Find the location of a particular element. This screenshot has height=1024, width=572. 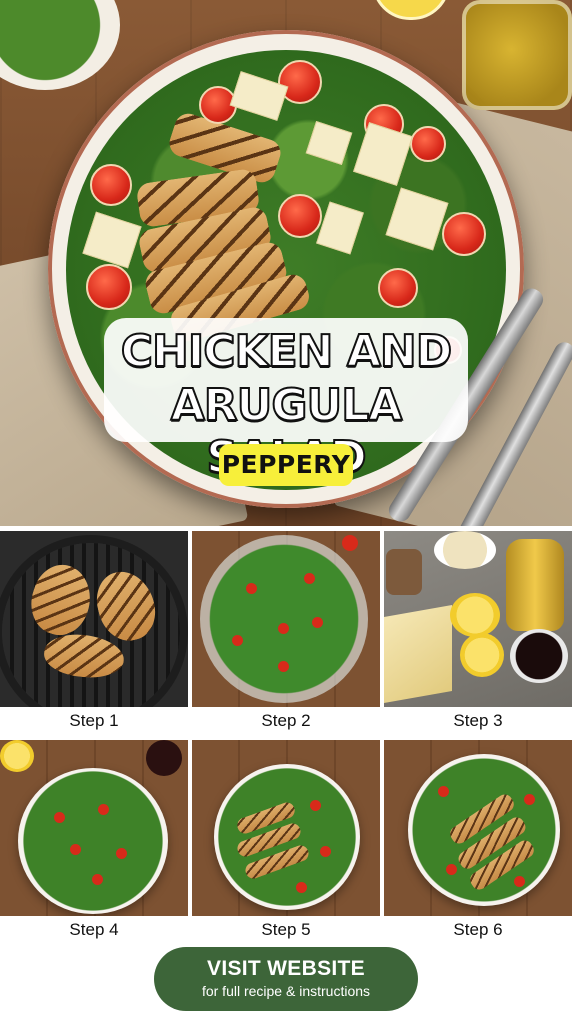

step-5-label: Step 5 is located at coordinates (286, 929).